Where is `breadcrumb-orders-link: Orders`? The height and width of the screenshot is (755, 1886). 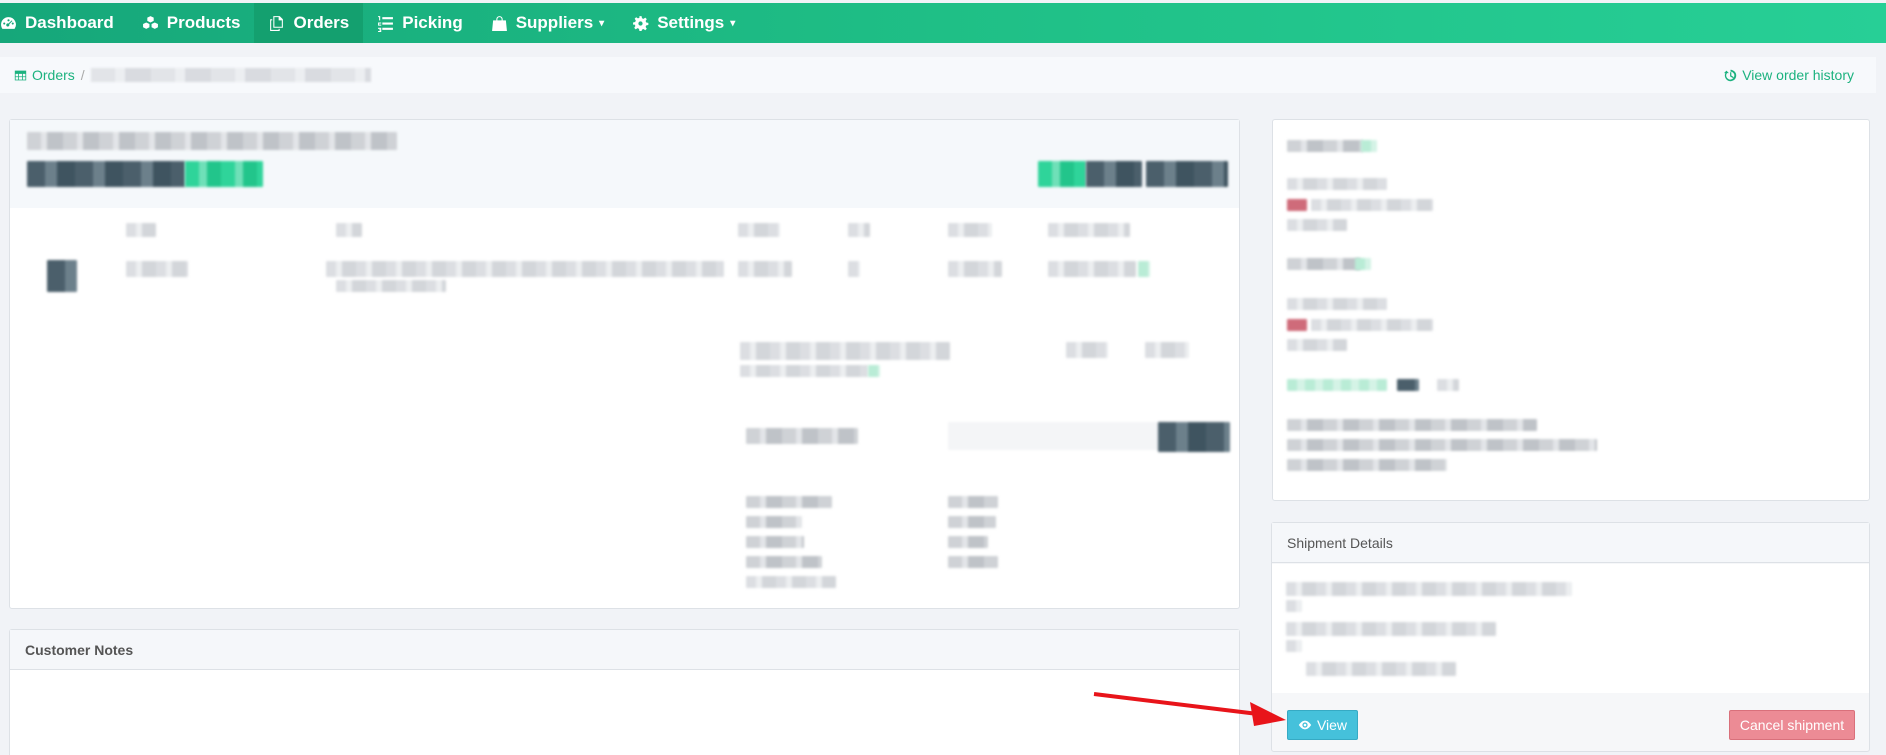
breadcrumb-orders-link: Orders is located at coordinates (44, 75).